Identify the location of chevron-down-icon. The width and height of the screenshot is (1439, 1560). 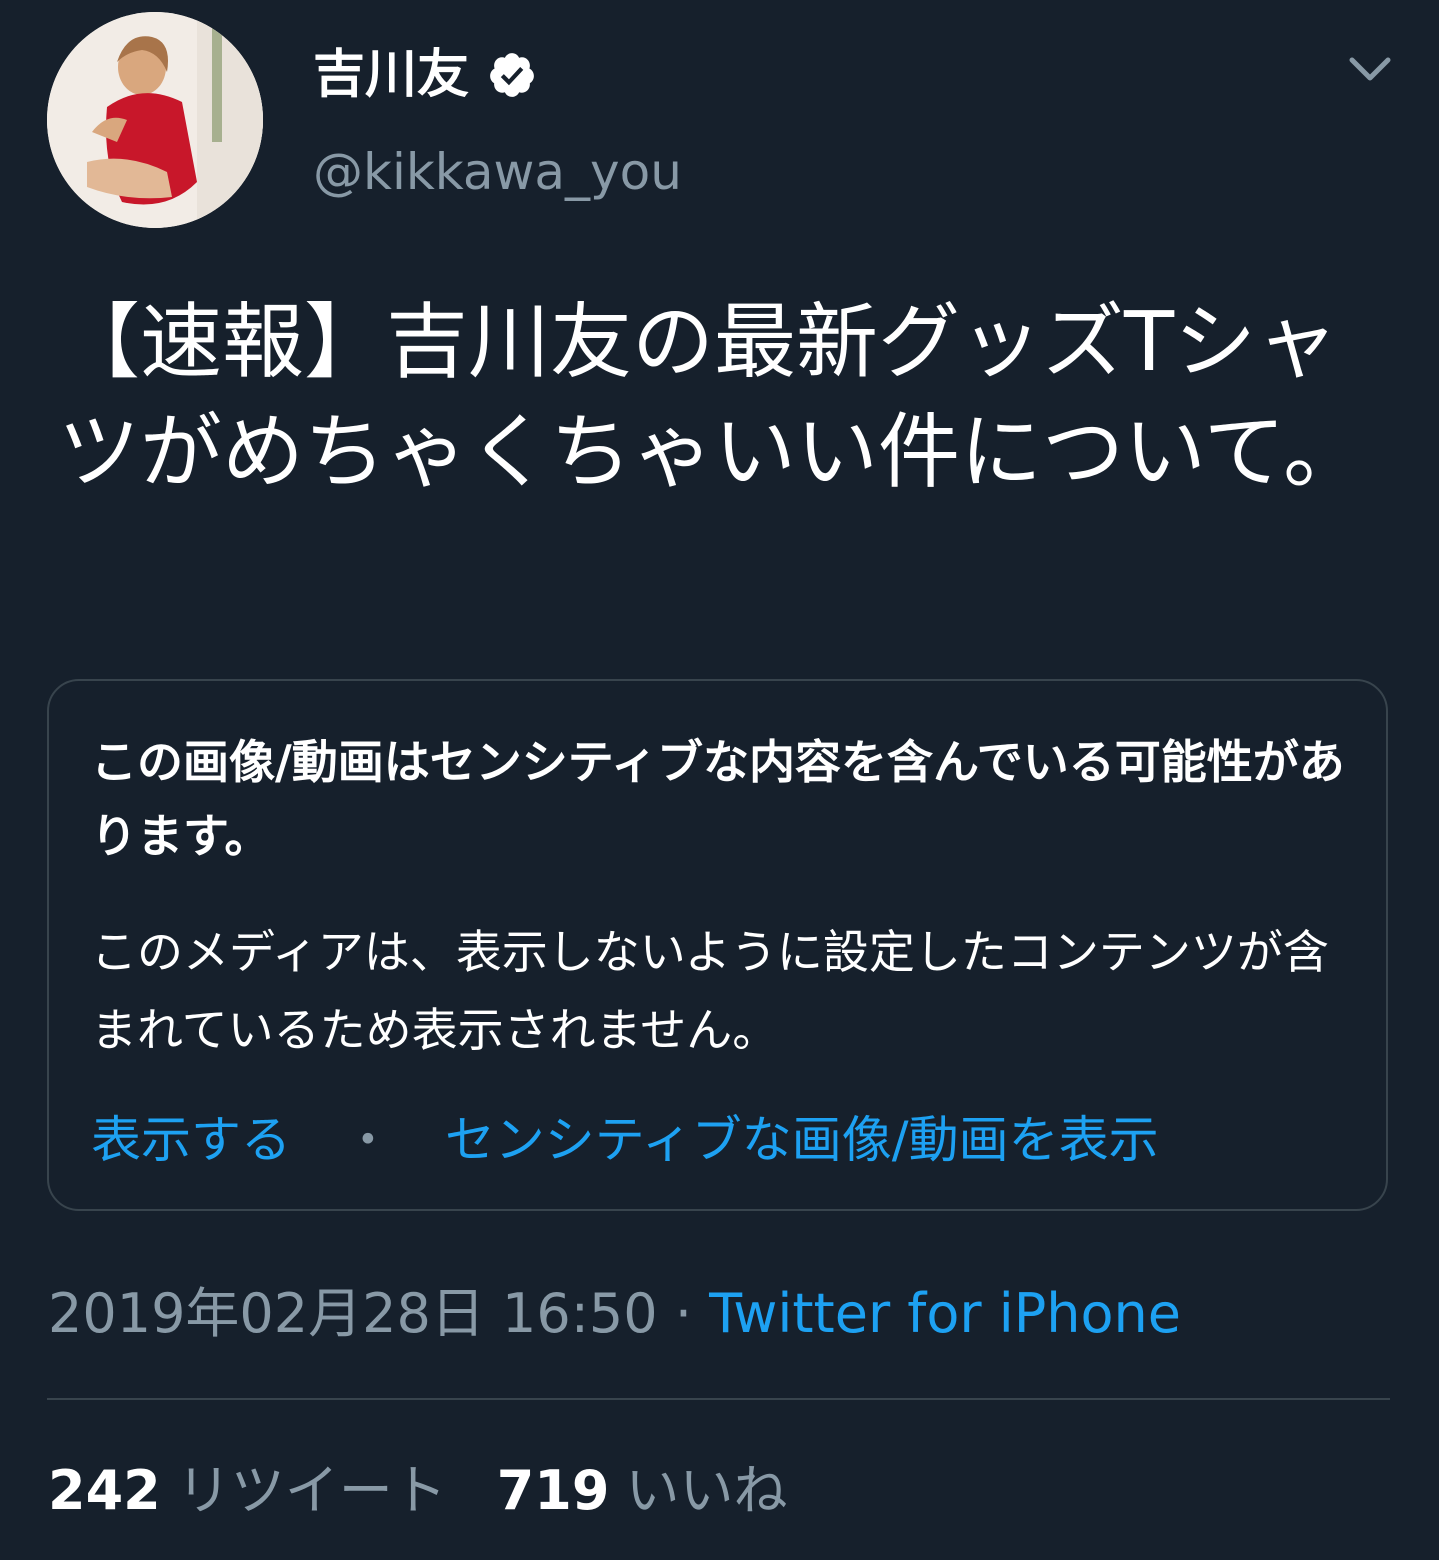
(1370, 68).